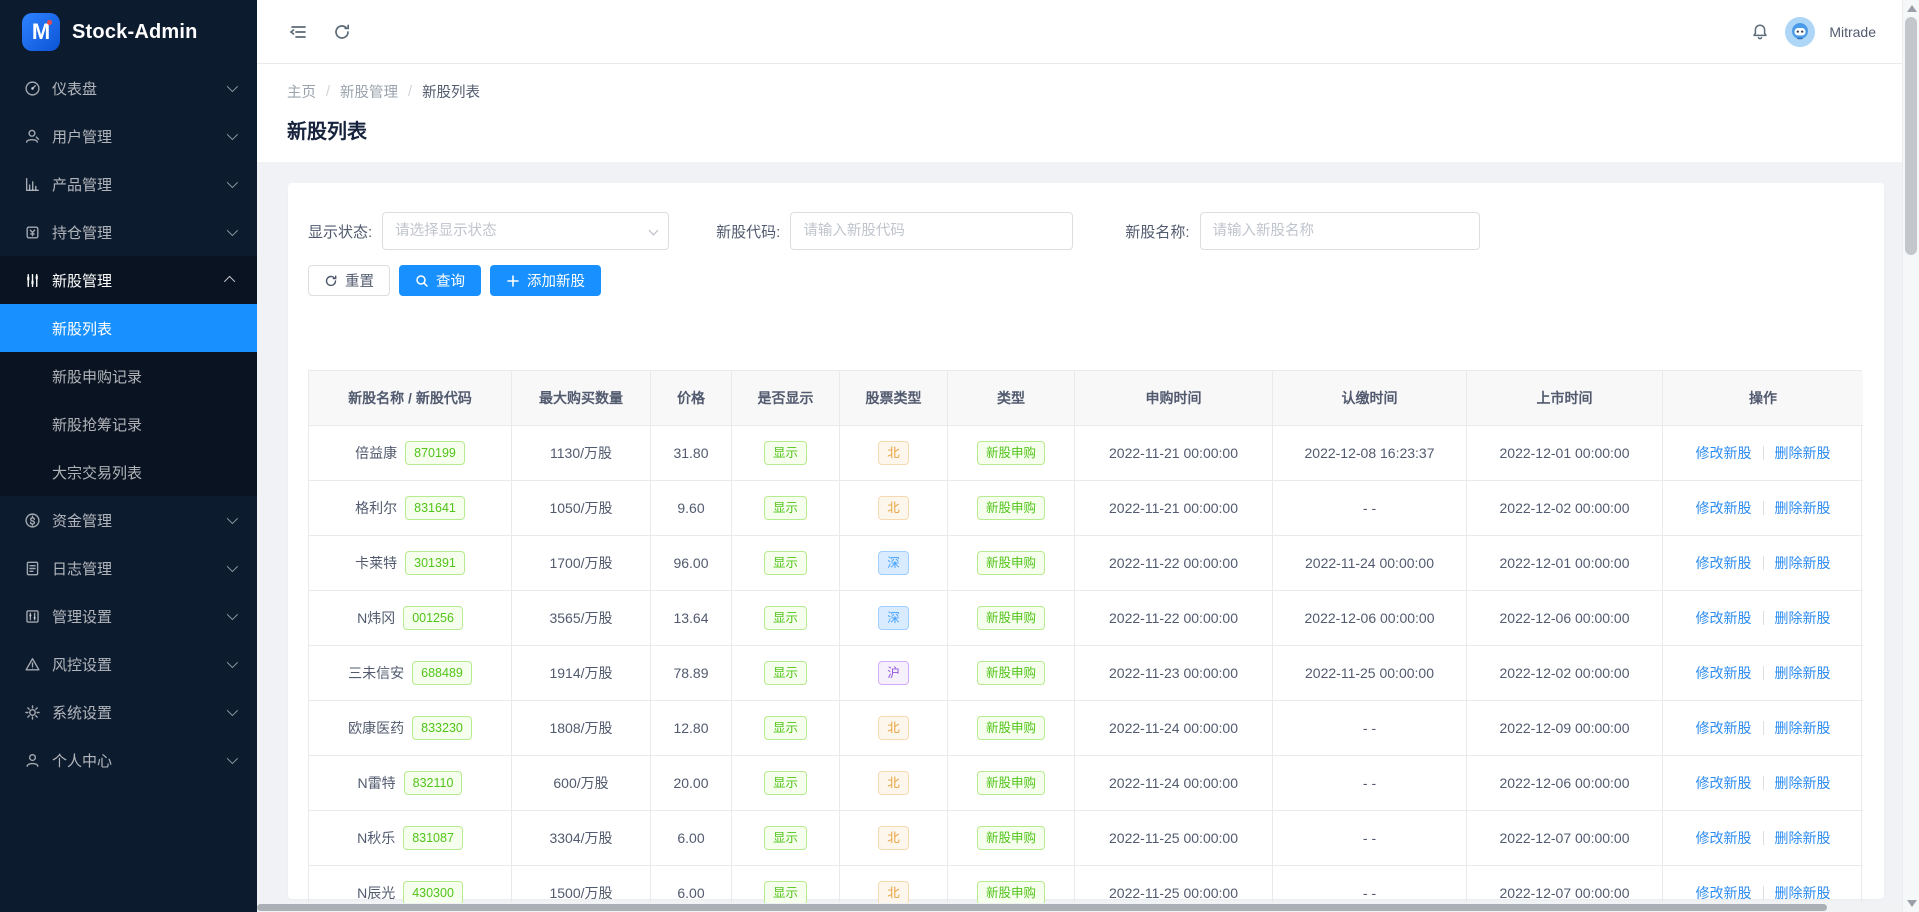 The width and height of the screenshot is (1919, 912). What do you see at coordinates (1852, 32) in the screenshot?
I see `username: Mitrade` at bounding box center [1852, 32].